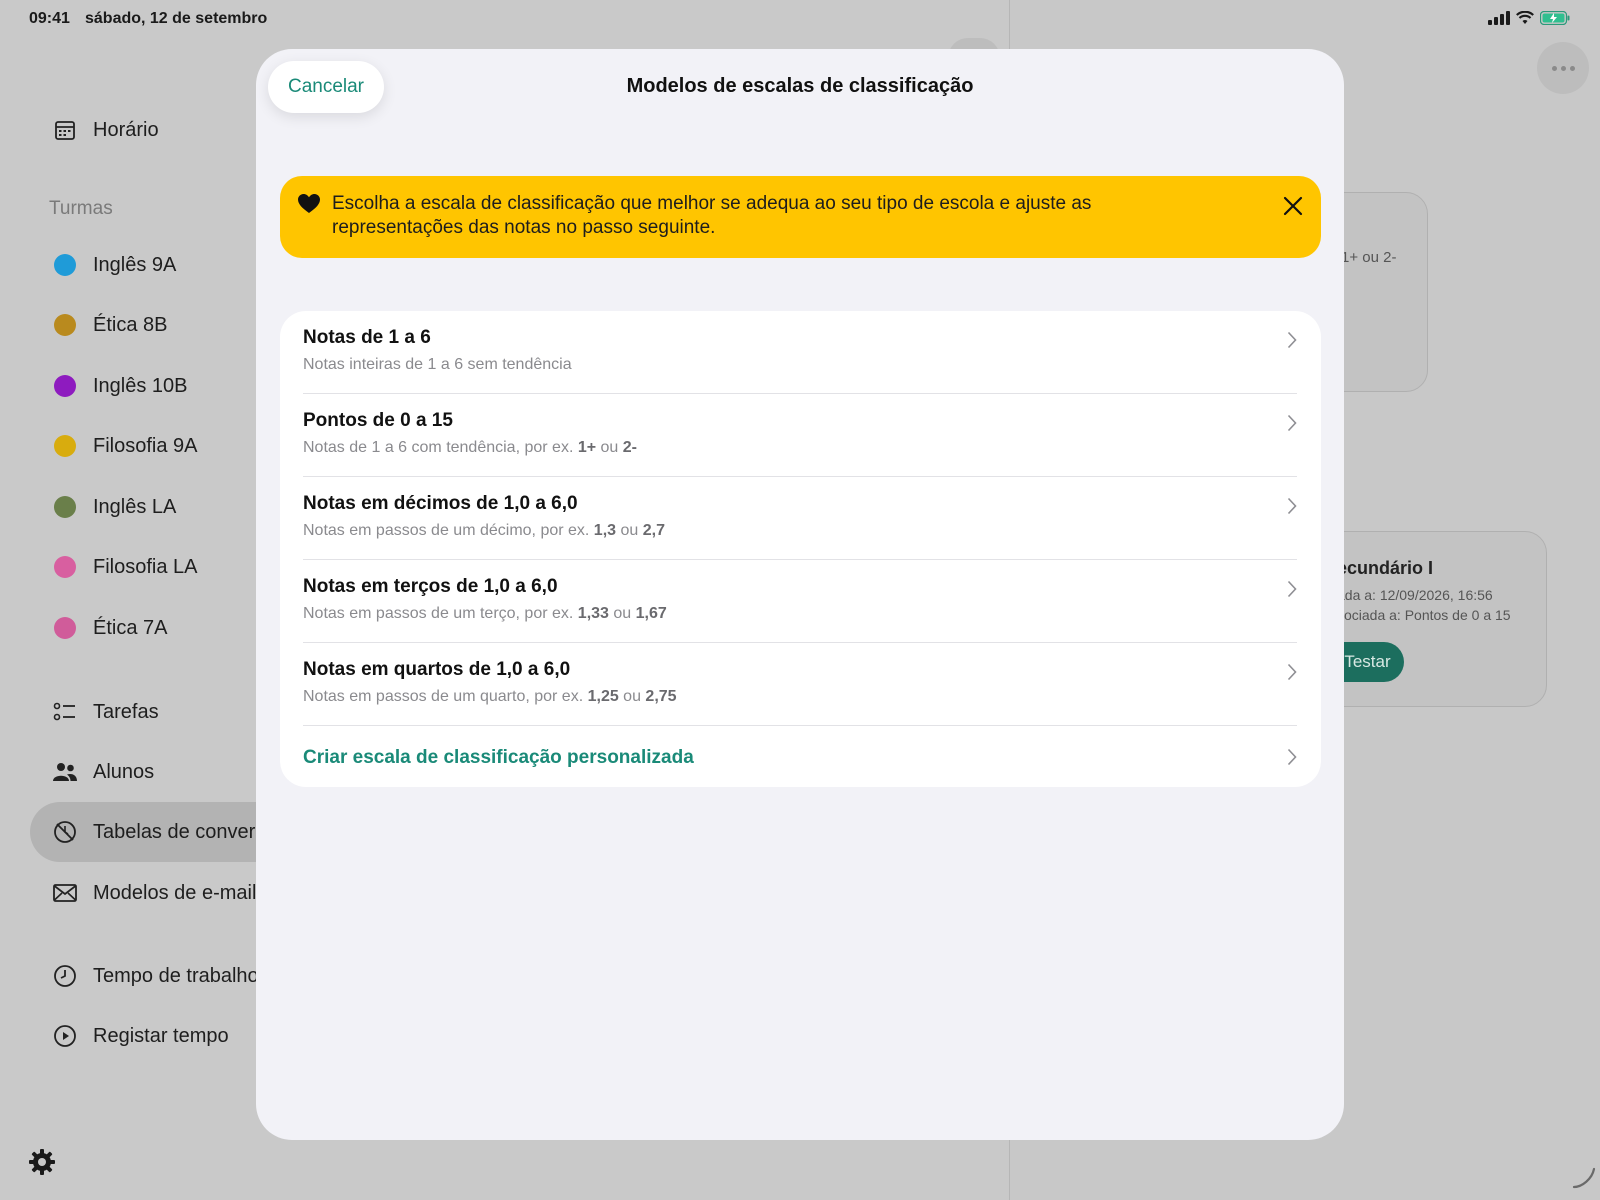 Image resolution: width=1600 pixels, height=1200 pixels. I want to click on classes-heading: Turmas, so click(81, 208).